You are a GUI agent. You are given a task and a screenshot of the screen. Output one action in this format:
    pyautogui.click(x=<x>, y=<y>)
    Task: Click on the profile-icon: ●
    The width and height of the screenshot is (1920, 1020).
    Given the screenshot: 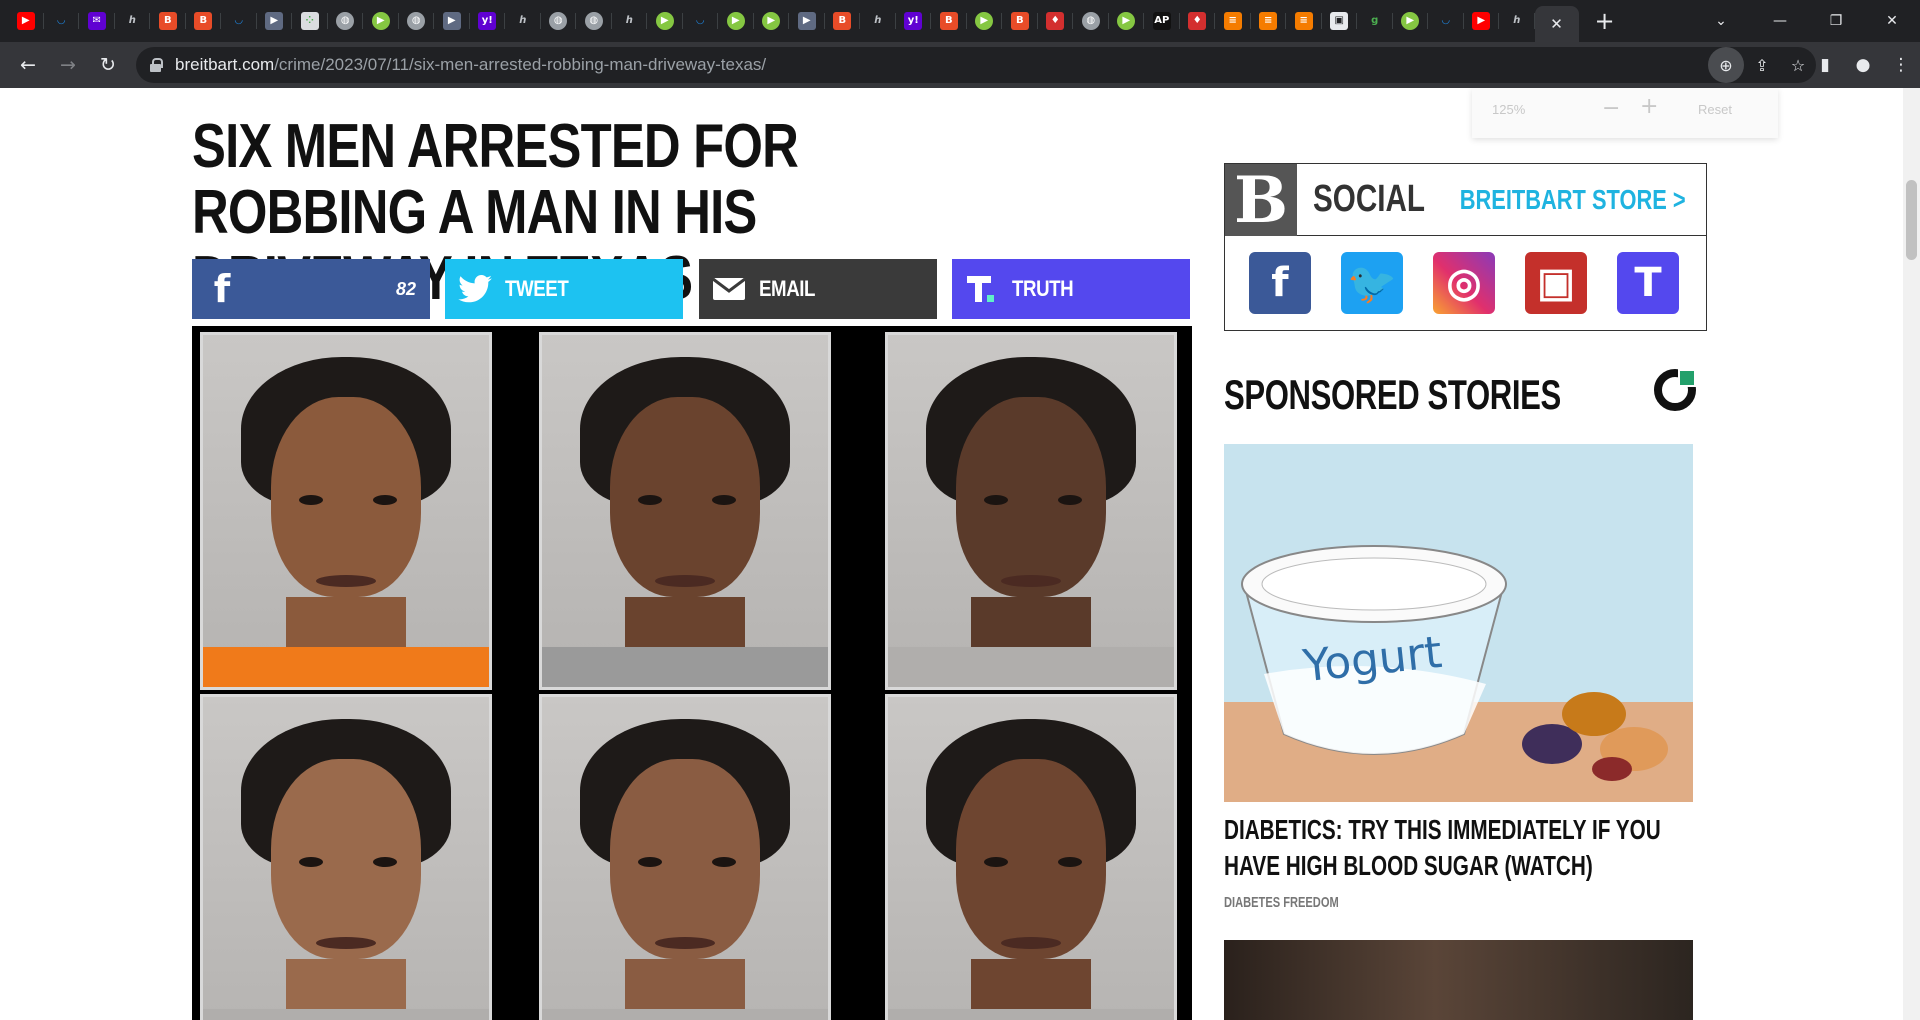 What is the action you would take?
    pyautogui.click(x=1863, y=65)
    